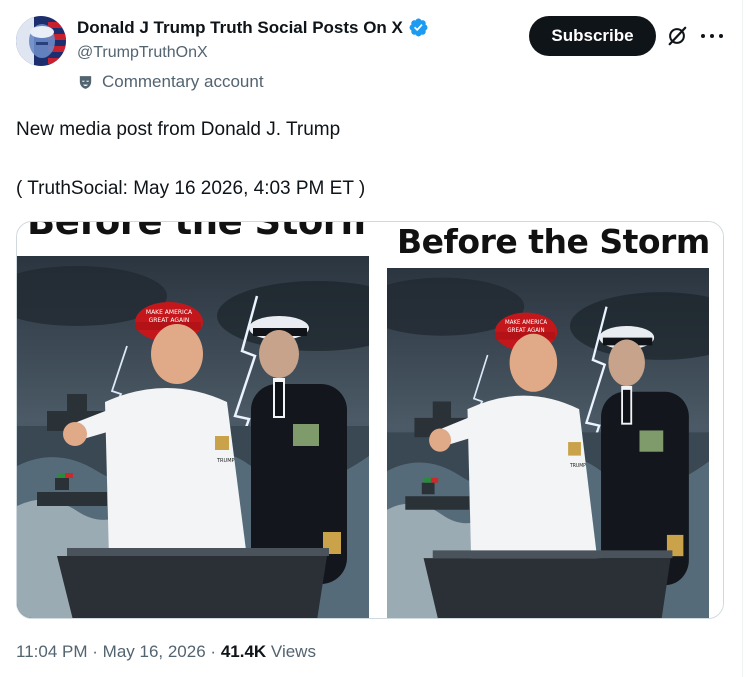  I want to click on author-name-row: Donald J Trump Truth Social Posts On X, so click(253, 27).